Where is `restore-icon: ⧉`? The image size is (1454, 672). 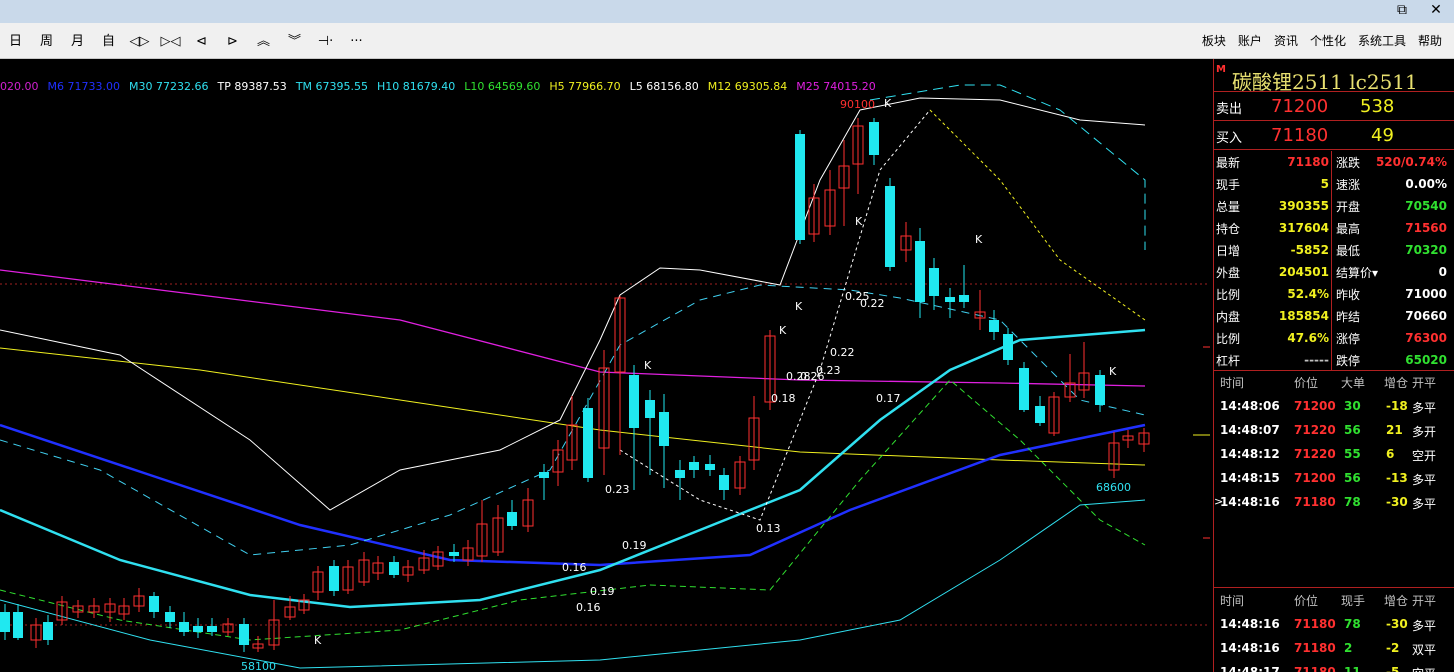
restore-icon: ⧉ is located at coordinates (1402, 10).